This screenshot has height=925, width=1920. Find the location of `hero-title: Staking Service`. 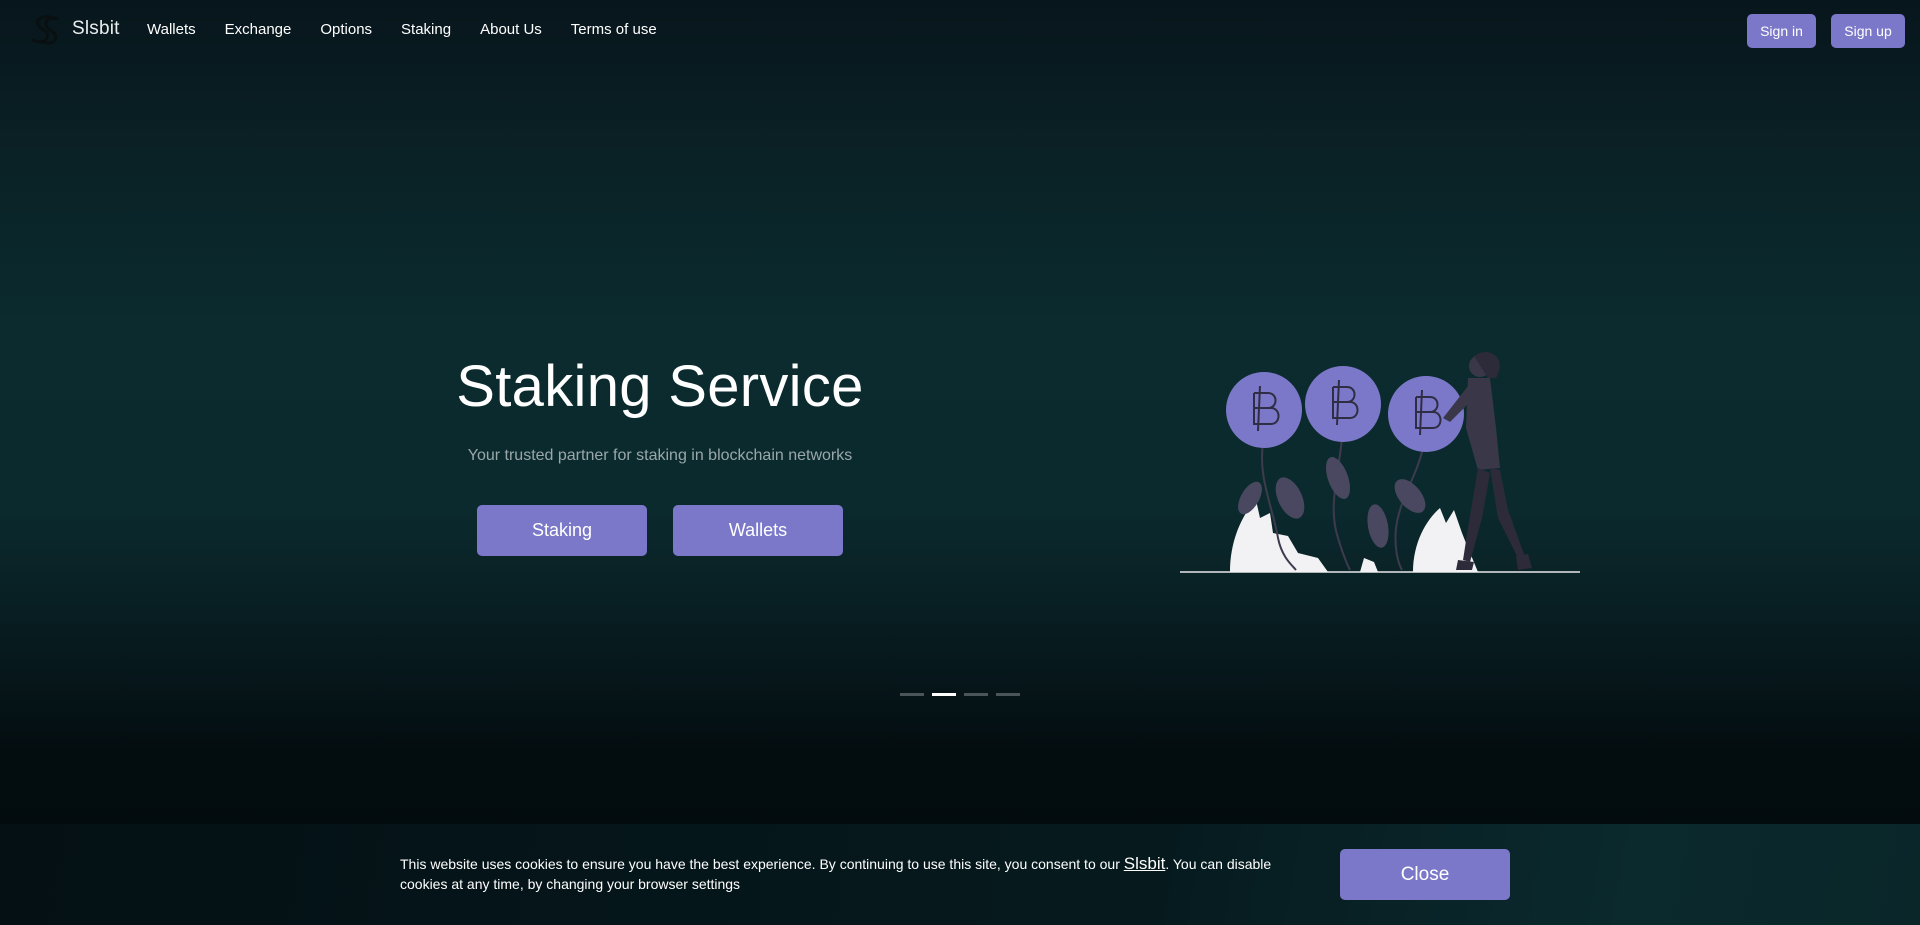

hero-title: Staking Service is located at coordinates (660, 386).